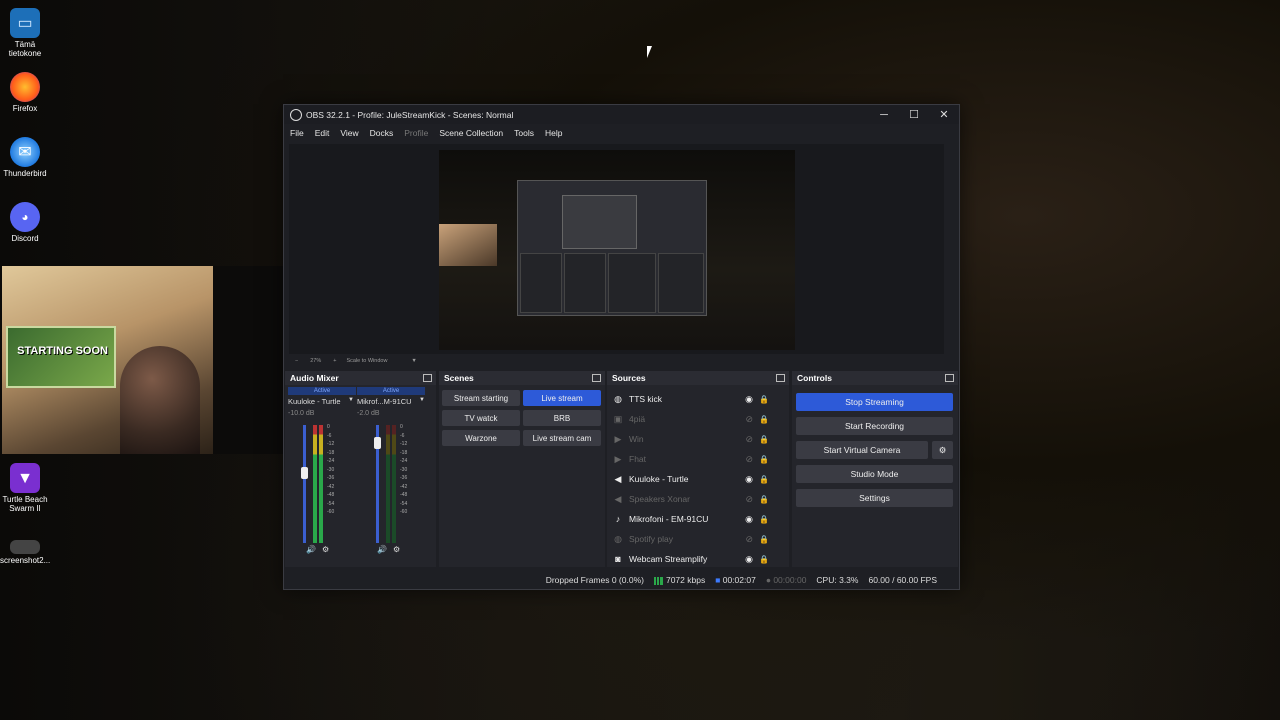 The image size is (1280, 720). I want to click on zoom-in-icon: +, so click(334, 361).